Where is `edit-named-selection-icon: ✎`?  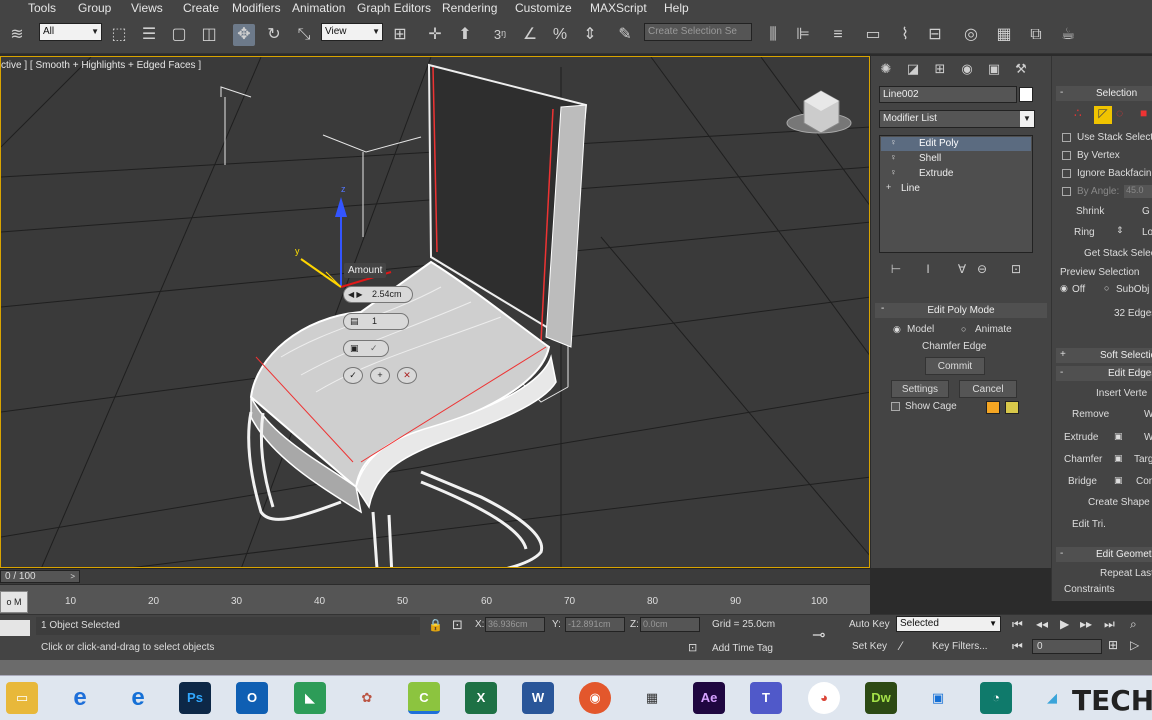 edit-named-selection-icon: ✎ is located at coordinates (625, 35).